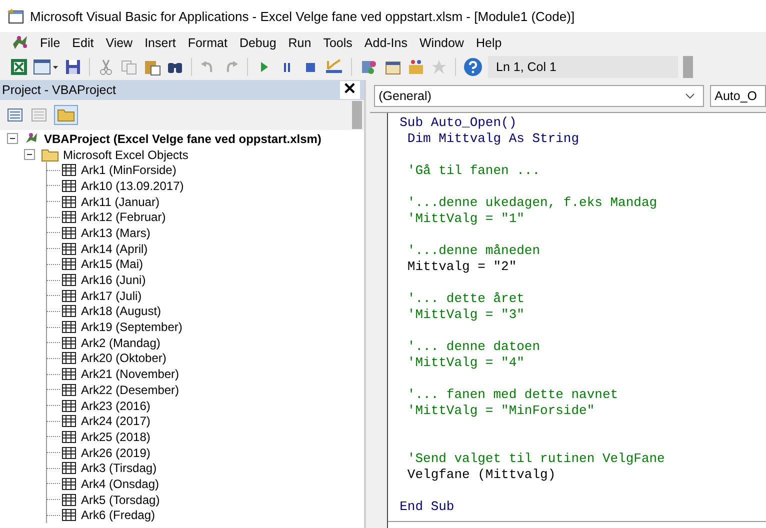 This screenshot has width=766, height=528. What do you see at coordinates (120, 201) in the screenshot?
I see `tree-item: Ark11 (Januar)` at bounding box center [120, 201].